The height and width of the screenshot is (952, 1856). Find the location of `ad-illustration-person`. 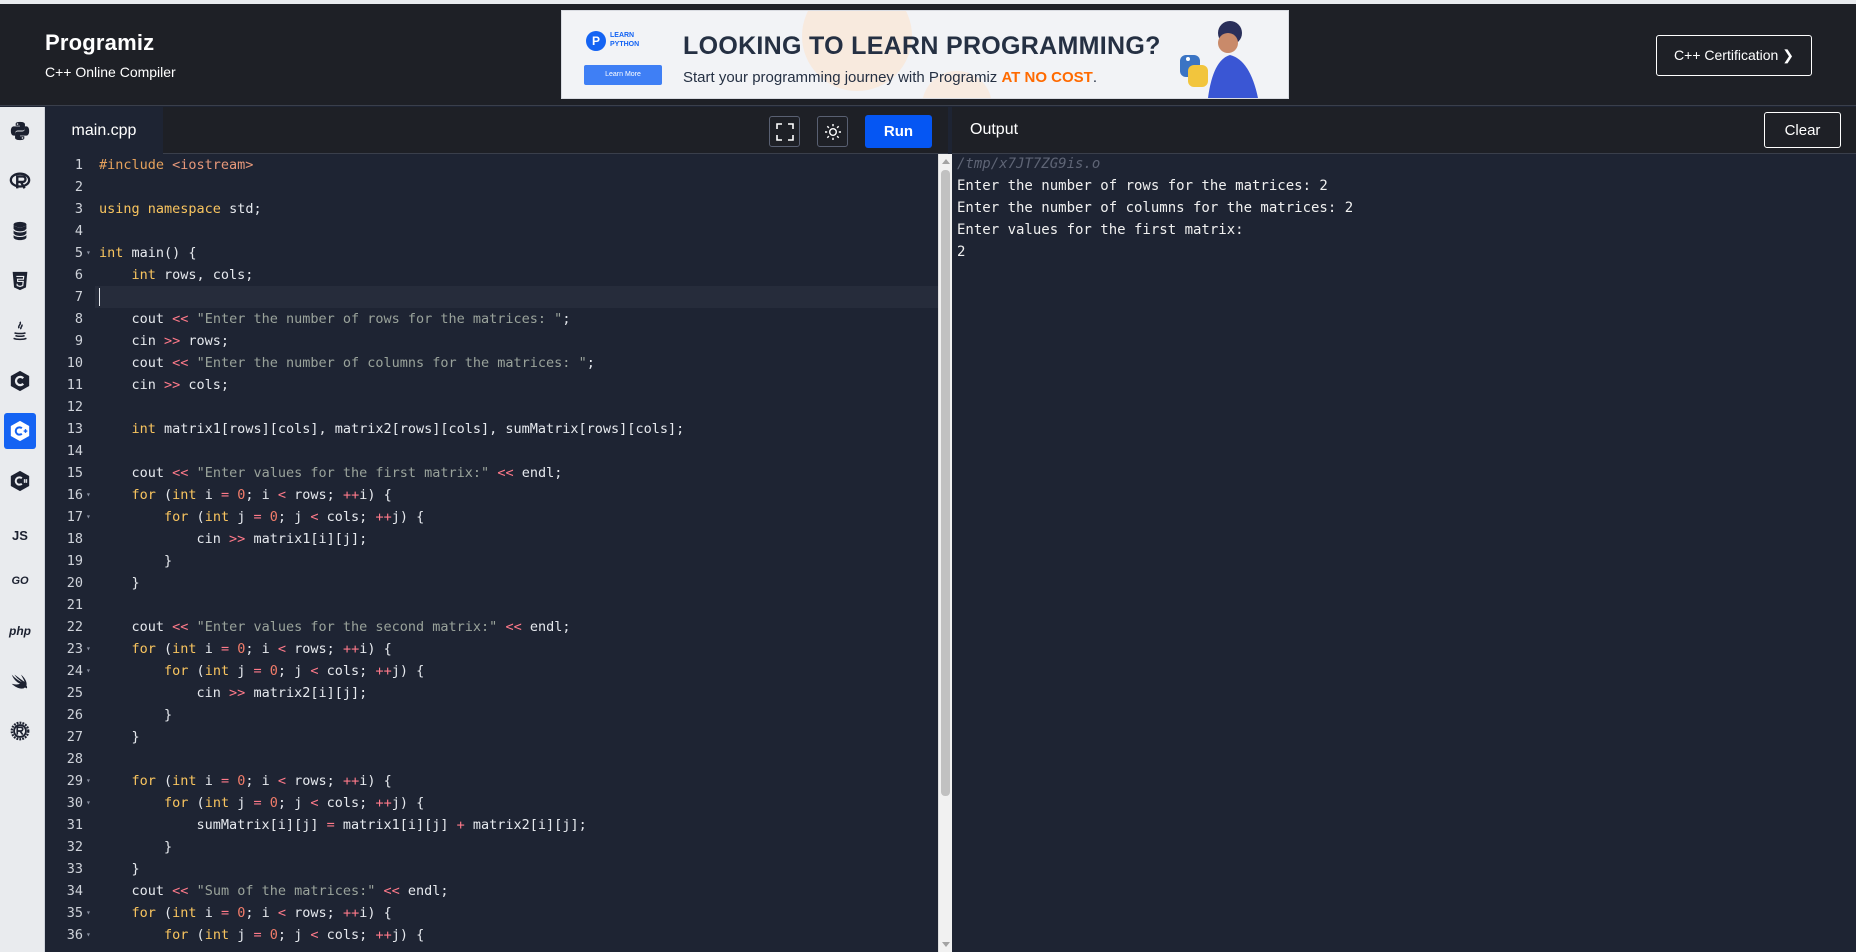

ad-illustration-person is located at coordinates (1219, 59).